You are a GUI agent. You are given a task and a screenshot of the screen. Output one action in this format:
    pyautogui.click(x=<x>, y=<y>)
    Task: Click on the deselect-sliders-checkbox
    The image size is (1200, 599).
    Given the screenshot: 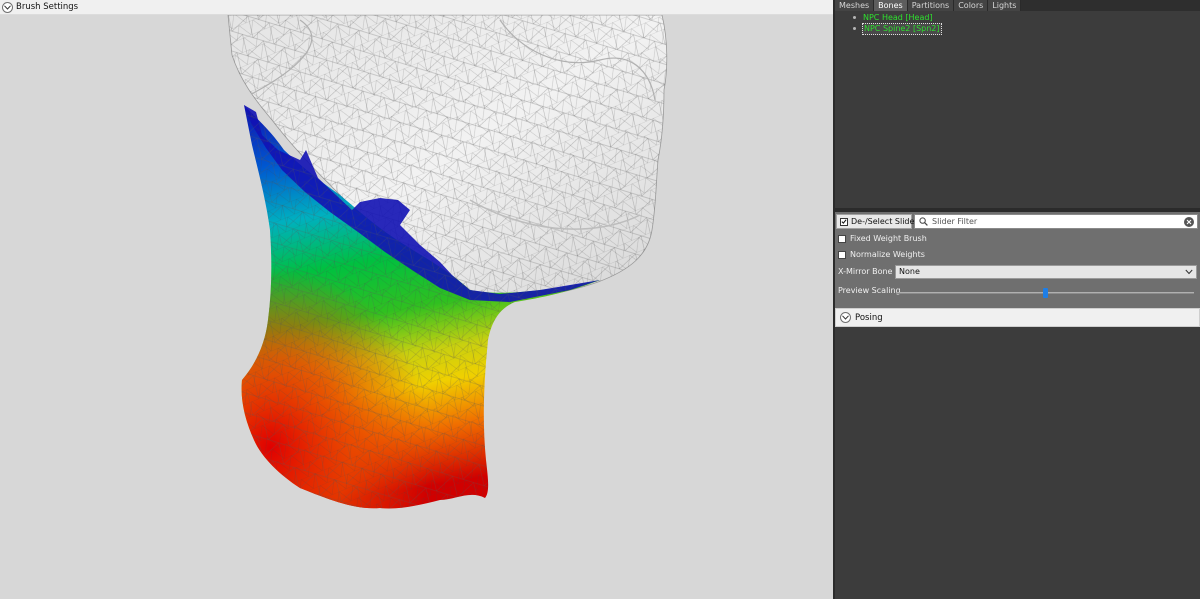 What is the action you would take?
    pyautogui.click(x=844, y=221)
    